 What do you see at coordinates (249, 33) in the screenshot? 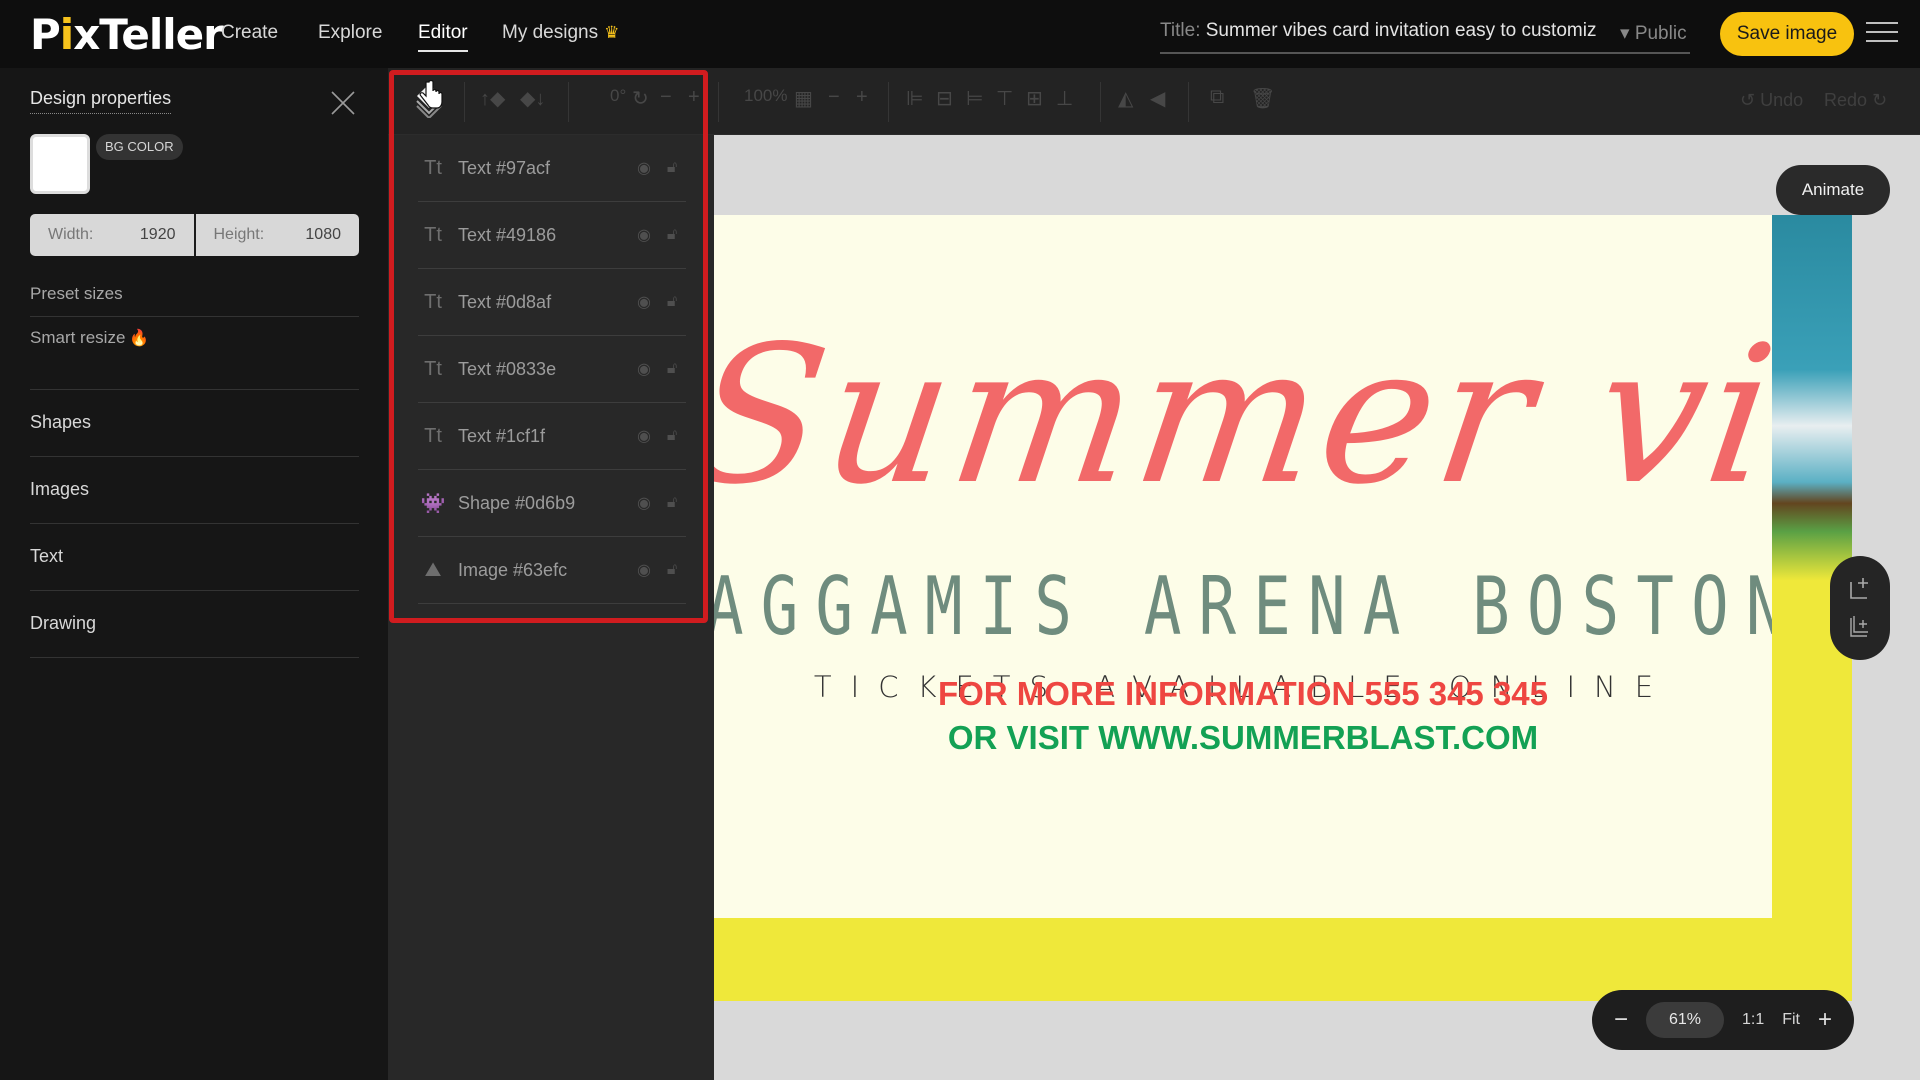
I see `nav-create: Create` at bounding box center [249, 33].